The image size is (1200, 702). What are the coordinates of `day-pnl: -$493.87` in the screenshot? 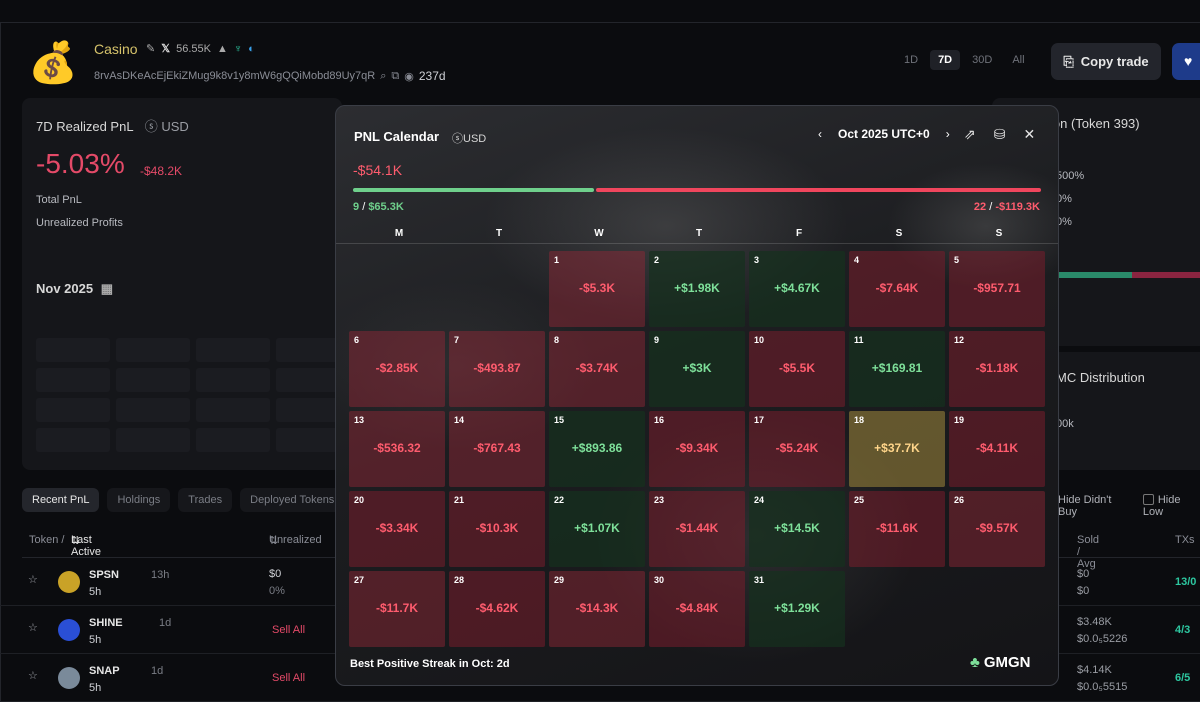 It's located at (497, 368).